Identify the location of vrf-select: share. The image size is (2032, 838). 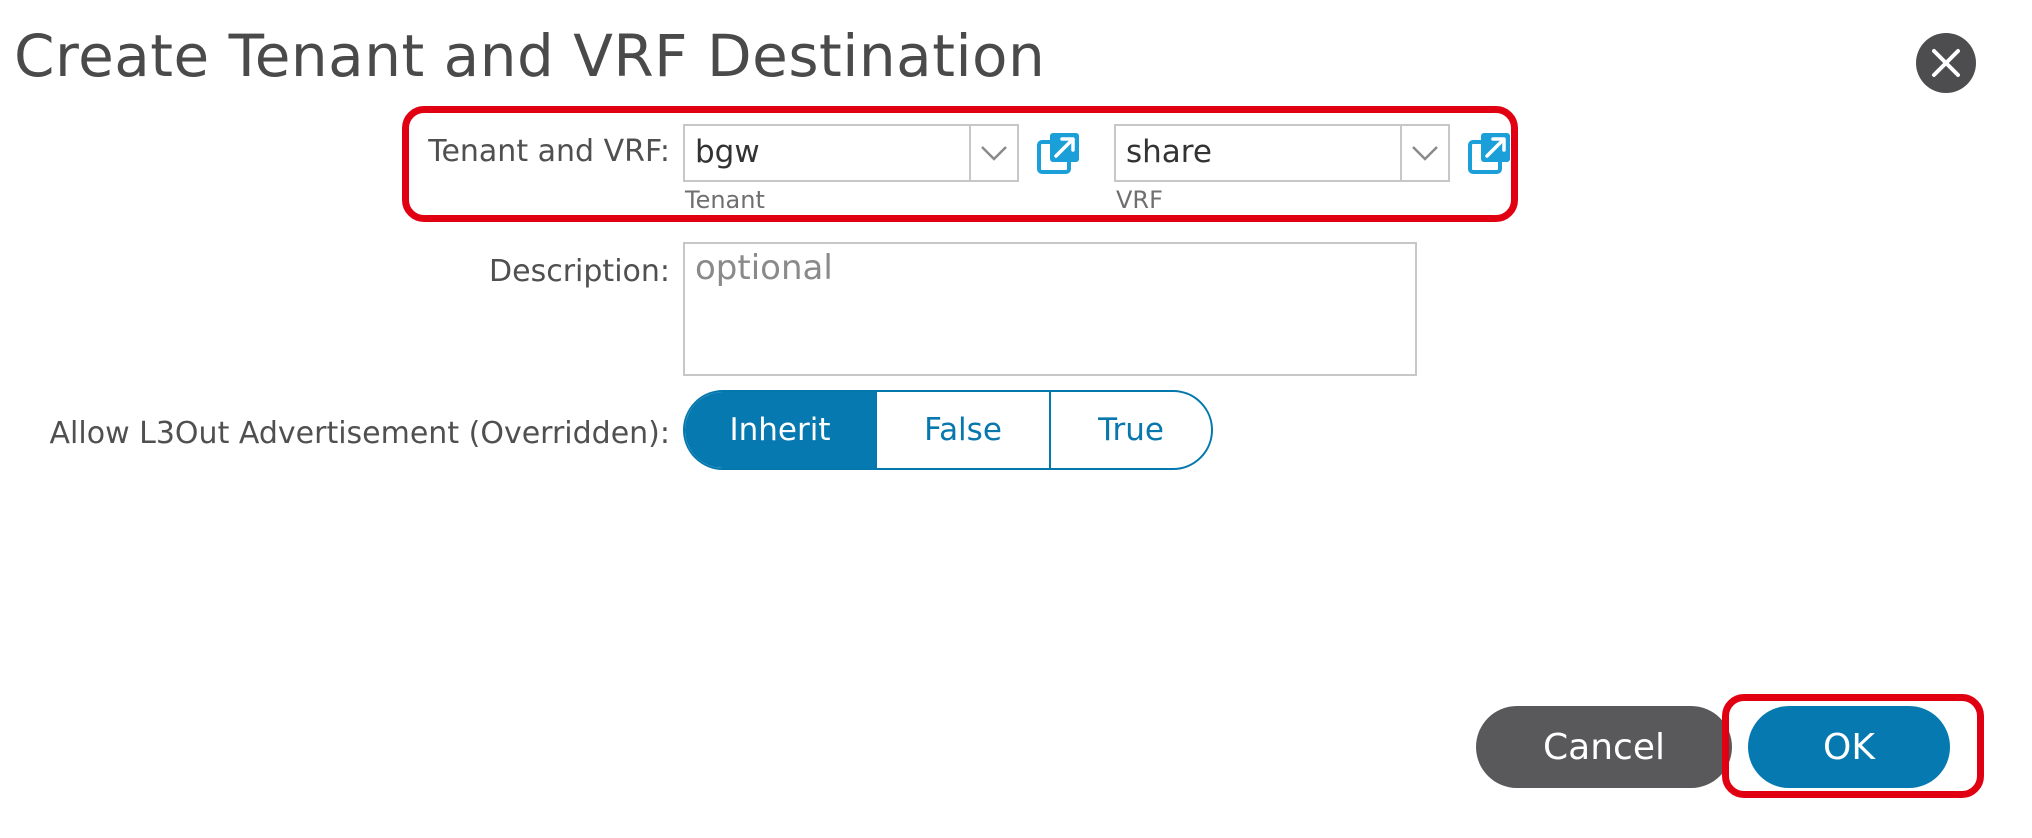
(1282, 153).